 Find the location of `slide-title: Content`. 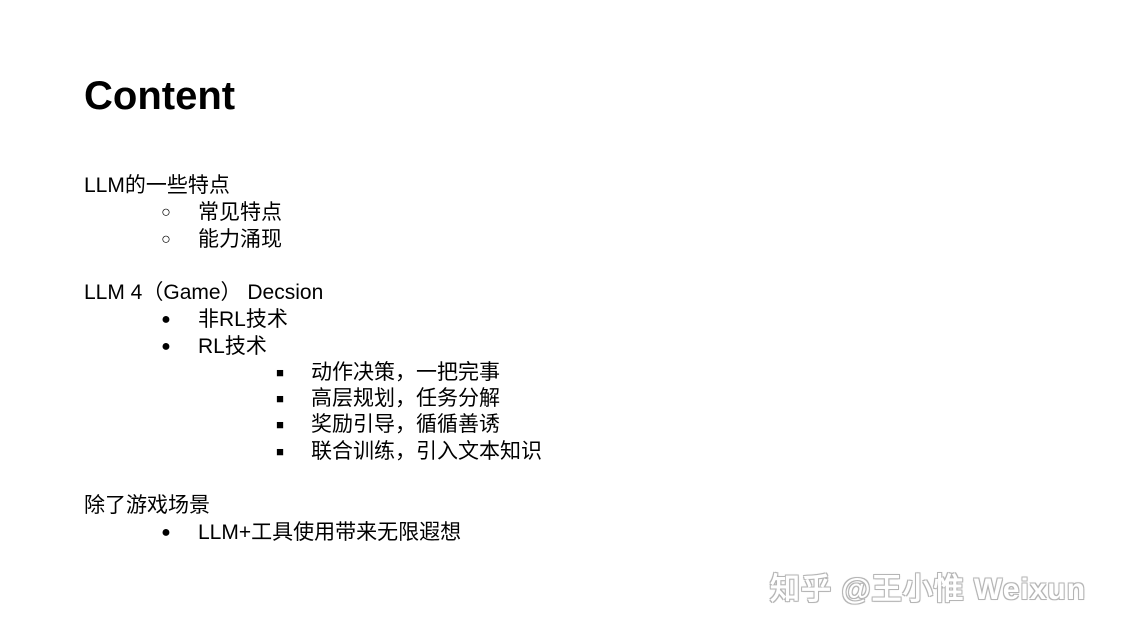

slide-title: Content is located at coordinates (160, 96).